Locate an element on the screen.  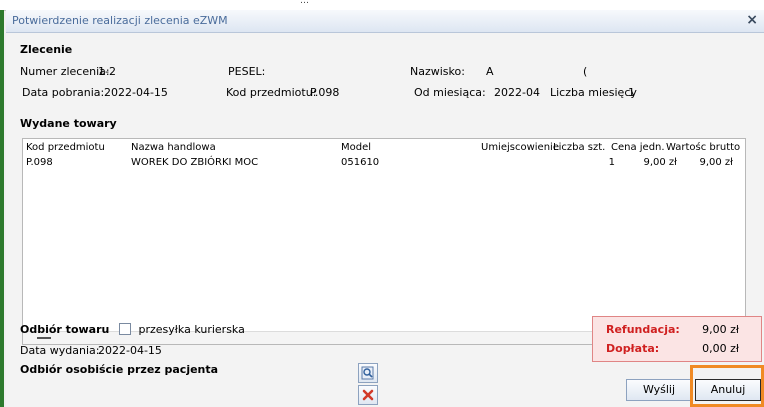
highlight-frame is located at coordinates (727, 386).